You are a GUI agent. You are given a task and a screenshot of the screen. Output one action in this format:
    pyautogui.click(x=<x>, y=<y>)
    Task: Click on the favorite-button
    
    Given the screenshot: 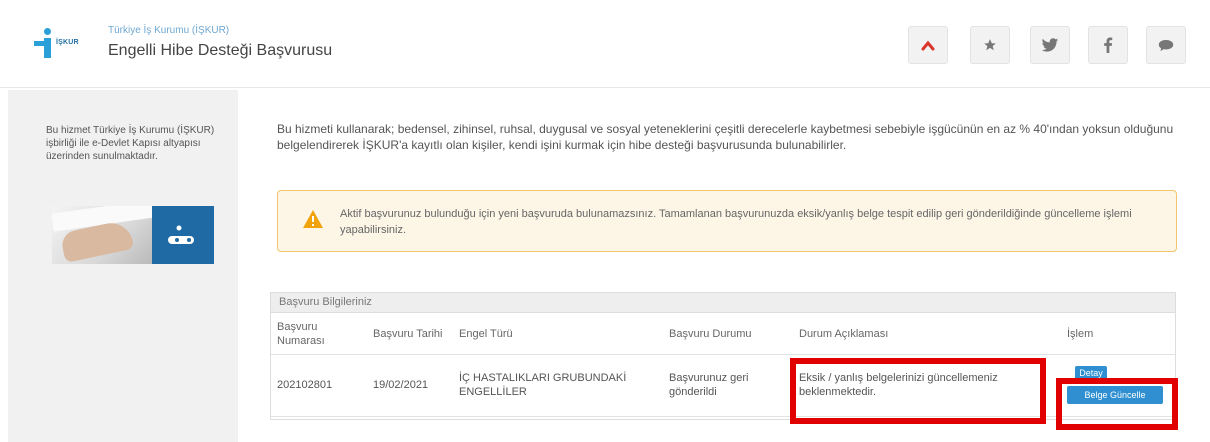 What is the action you would take?
    pyautogui.click(x=990, y=45)
    